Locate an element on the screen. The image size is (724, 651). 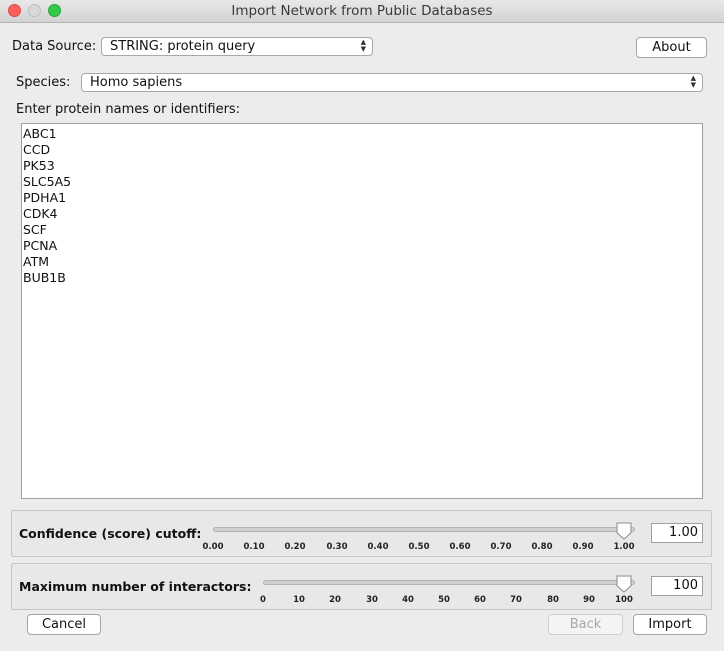
tick-label: 0.20 is located at coordinates (295, 547).